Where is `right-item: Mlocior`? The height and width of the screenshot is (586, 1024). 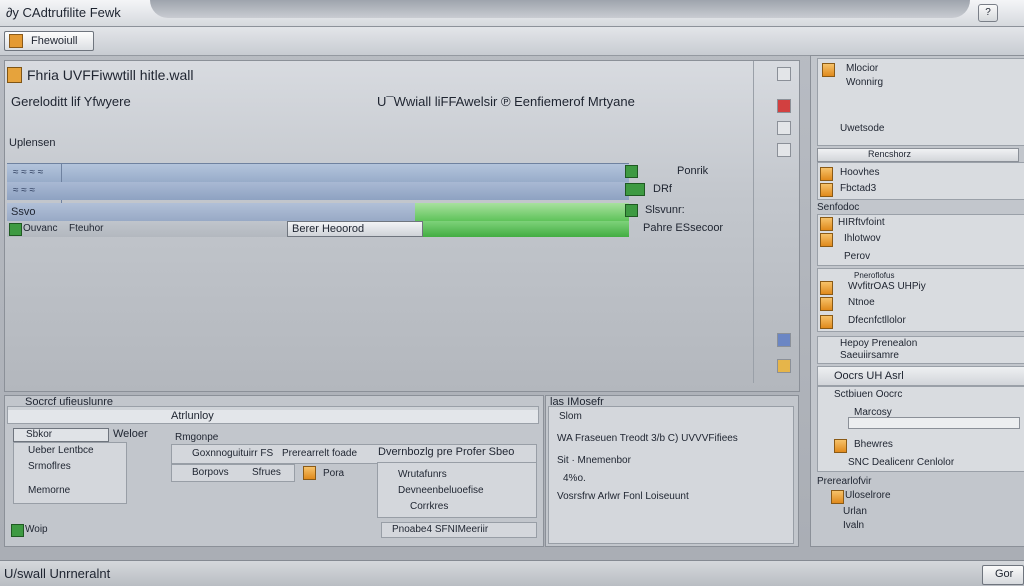 right-item: Mlocior is located at coordinates (862, 68).